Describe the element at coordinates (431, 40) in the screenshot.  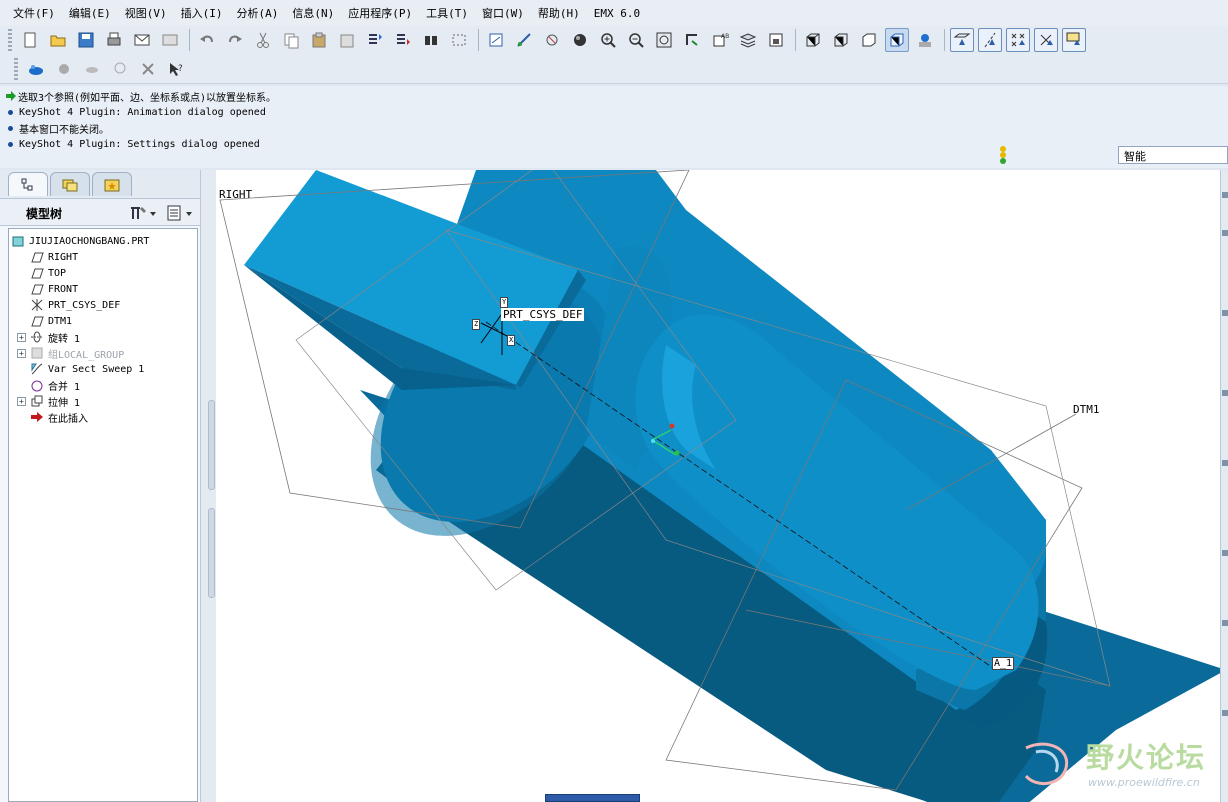
I see `find-button` at that location.